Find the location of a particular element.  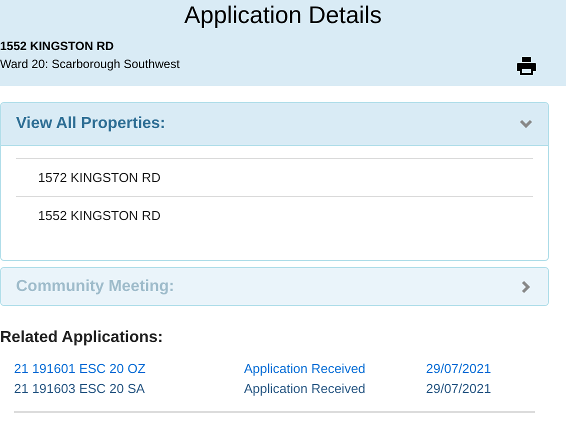

chevron-down-icon is located at coordinates (526, 124).